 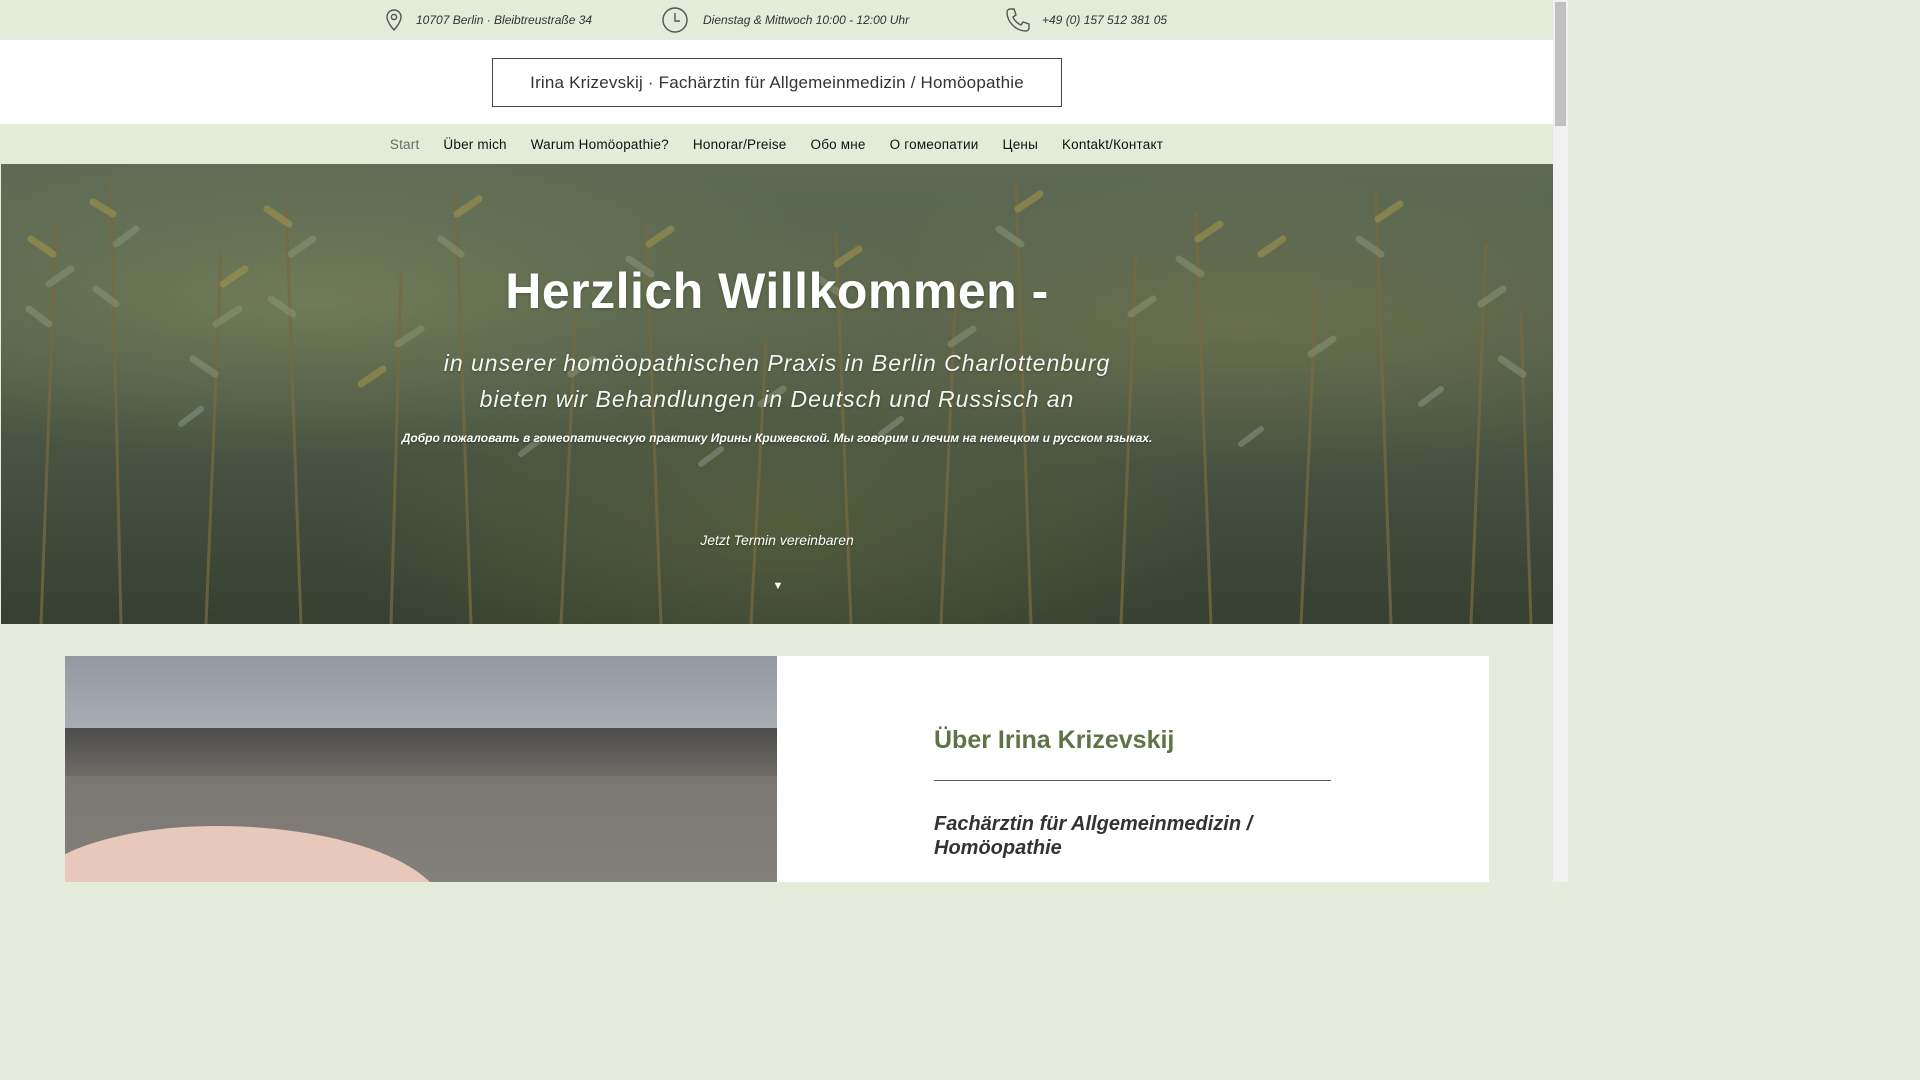 What do you see at coordinates (740, 144) in the screenshot?
I see `nav-item-honorar-preise: Honorar/Preise` at bounding box center [740, 144].